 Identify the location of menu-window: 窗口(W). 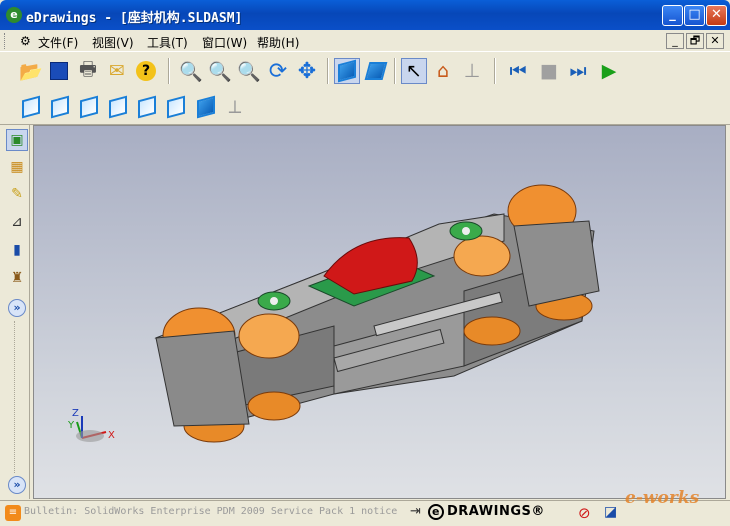
(224, 42).